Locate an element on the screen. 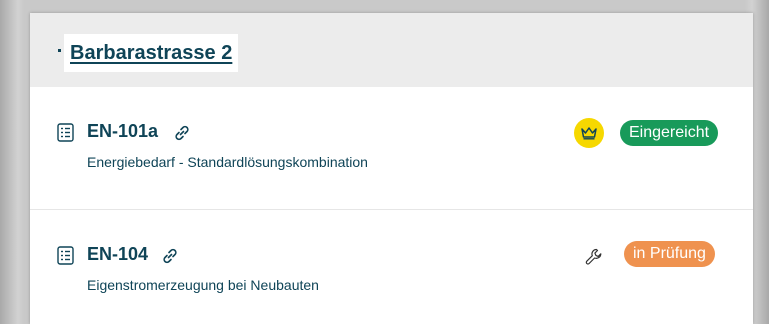  item-code: EN-101a is located at coordinates (122, 131).